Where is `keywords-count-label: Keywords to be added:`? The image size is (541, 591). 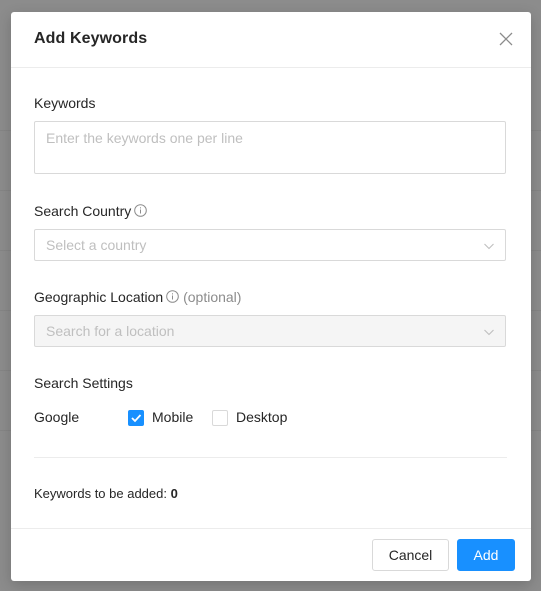
keywords-count-label: Keywords to be added: is located at coordinates (100, 493).